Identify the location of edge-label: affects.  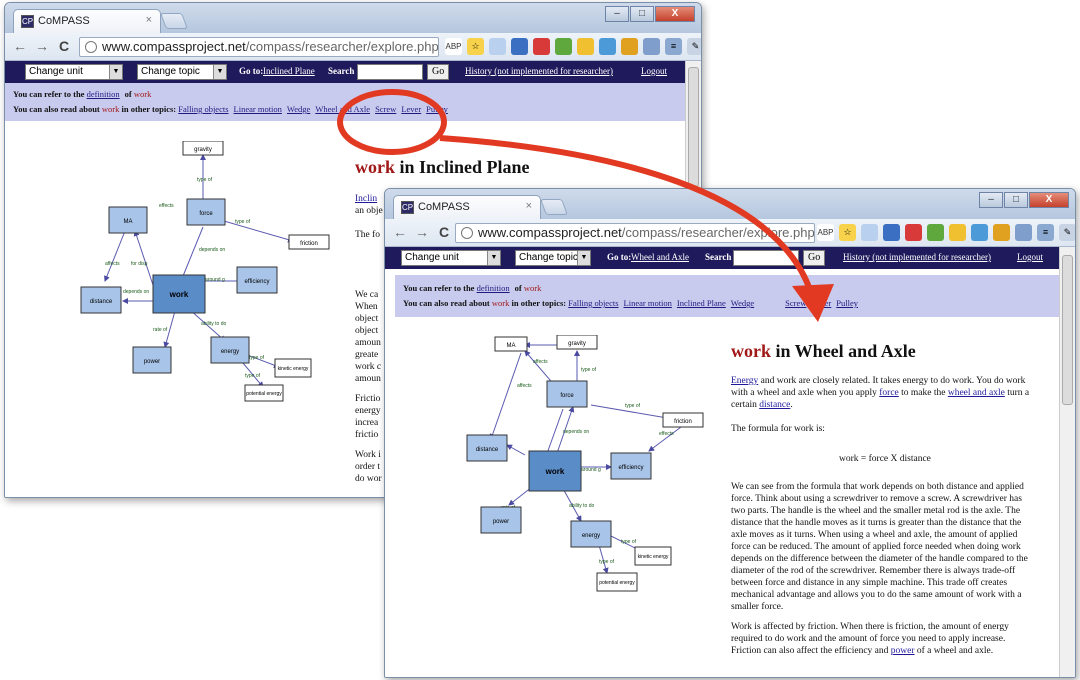
(524, 386).